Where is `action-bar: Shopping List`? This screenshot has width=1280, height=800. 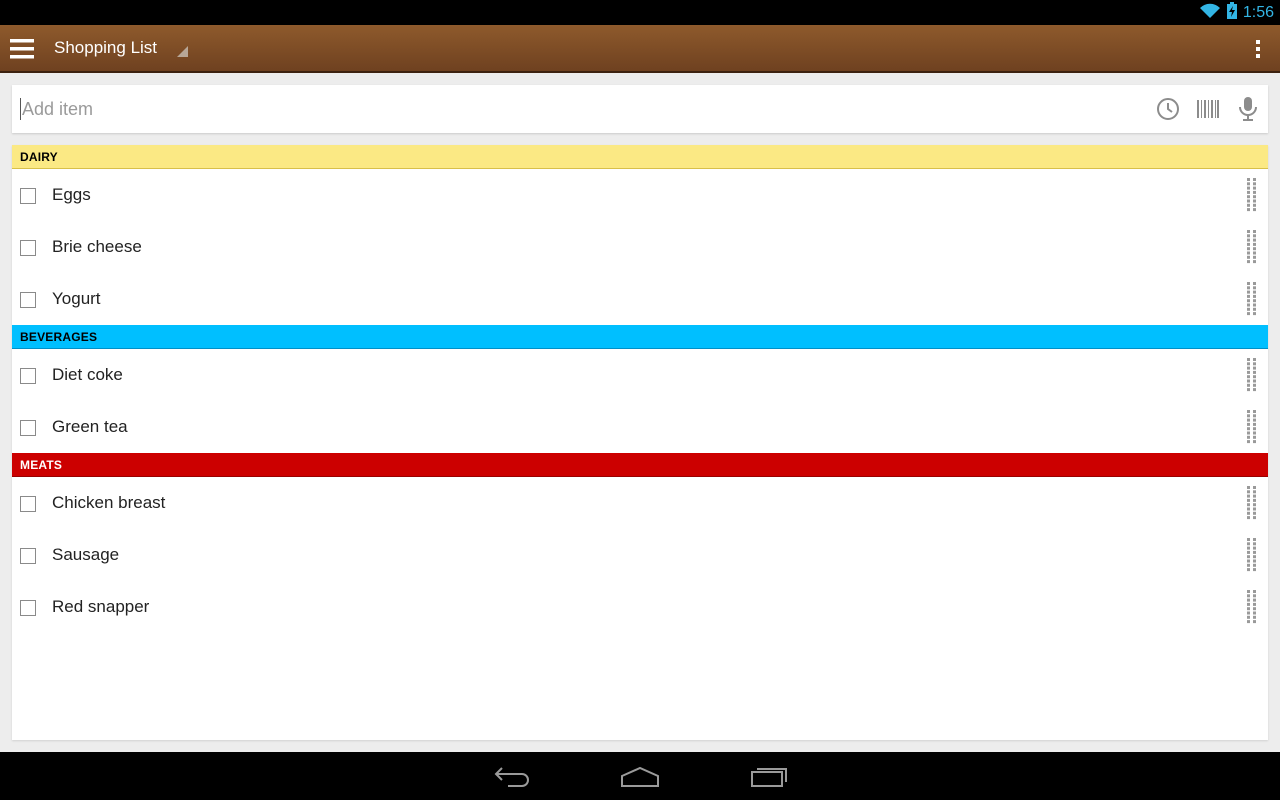 action-bar: Shopping List is located at coordinates (640, 49).